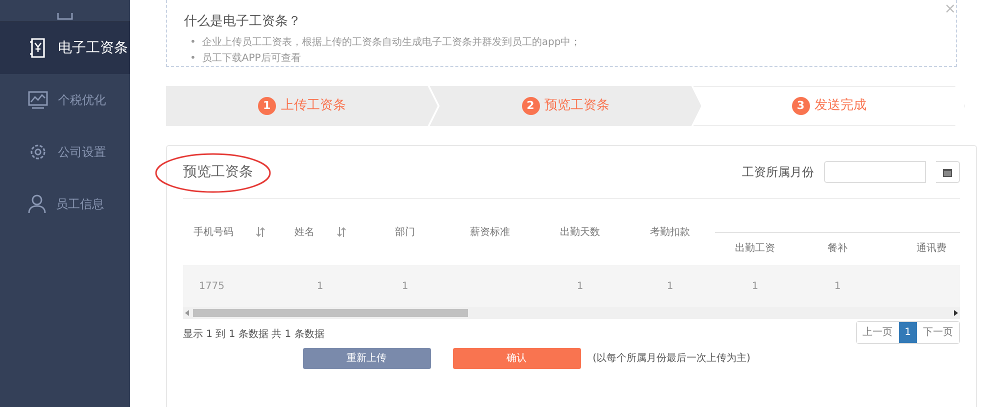  I want to click on column-header: 通讯费, so click(931, 248).